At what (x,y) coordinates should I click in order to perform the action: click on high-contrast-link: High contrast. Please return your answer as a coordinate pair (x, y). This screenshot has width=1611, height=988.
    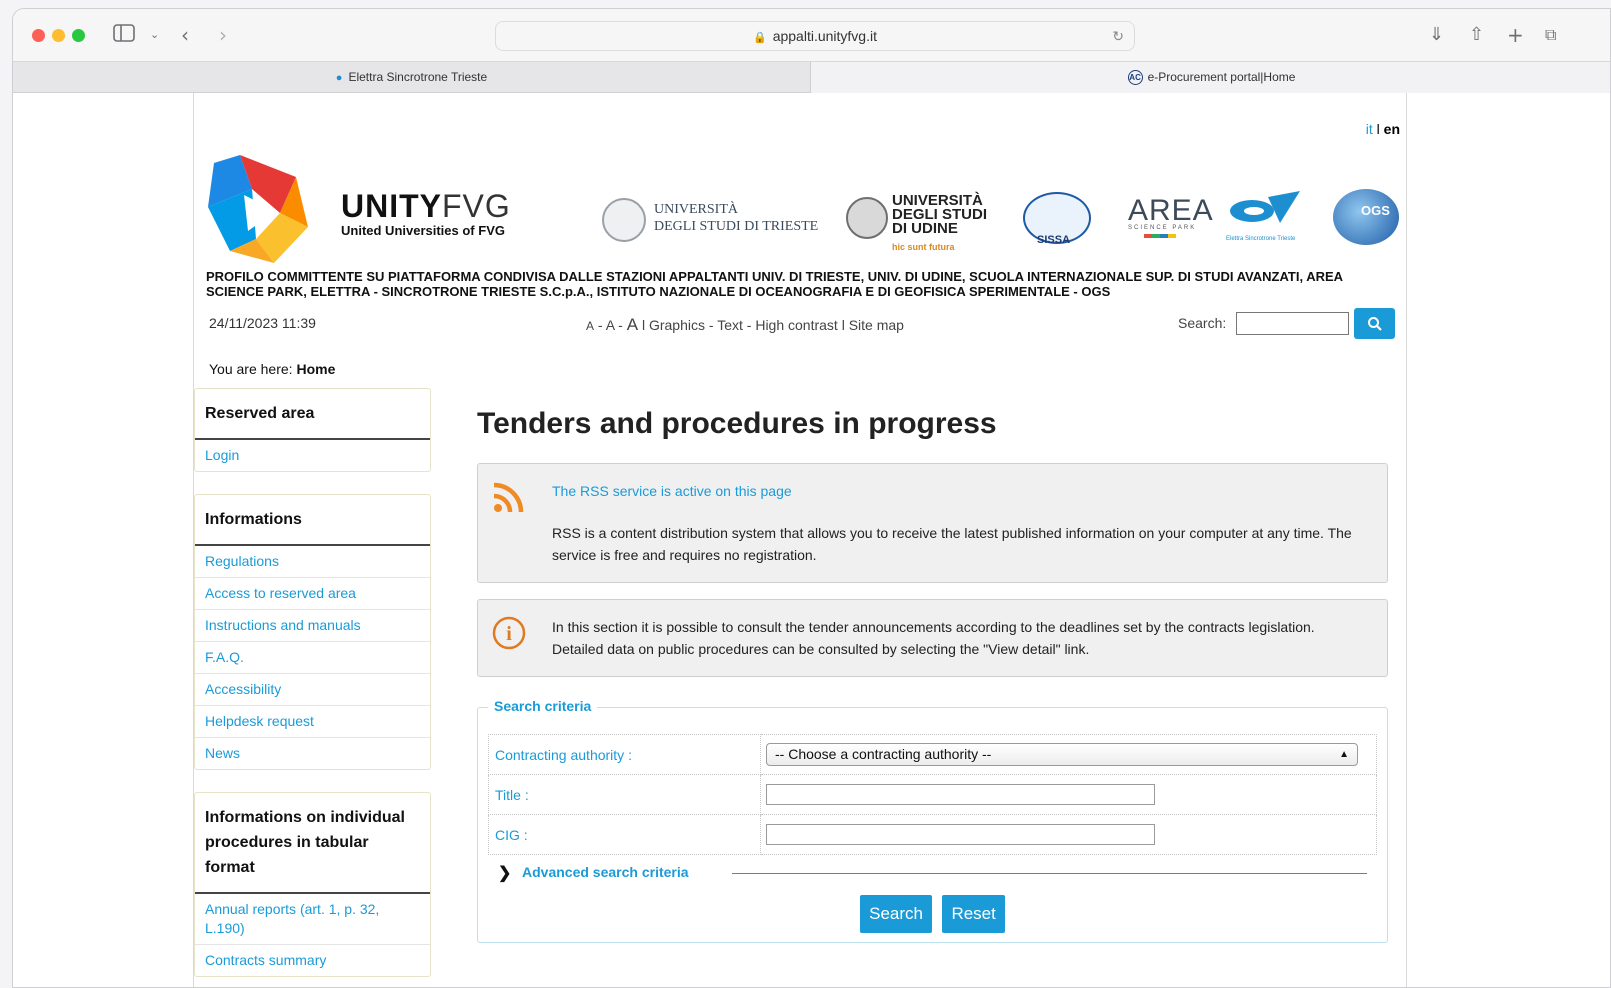
    Looking at the image, I should click on (796, 325).